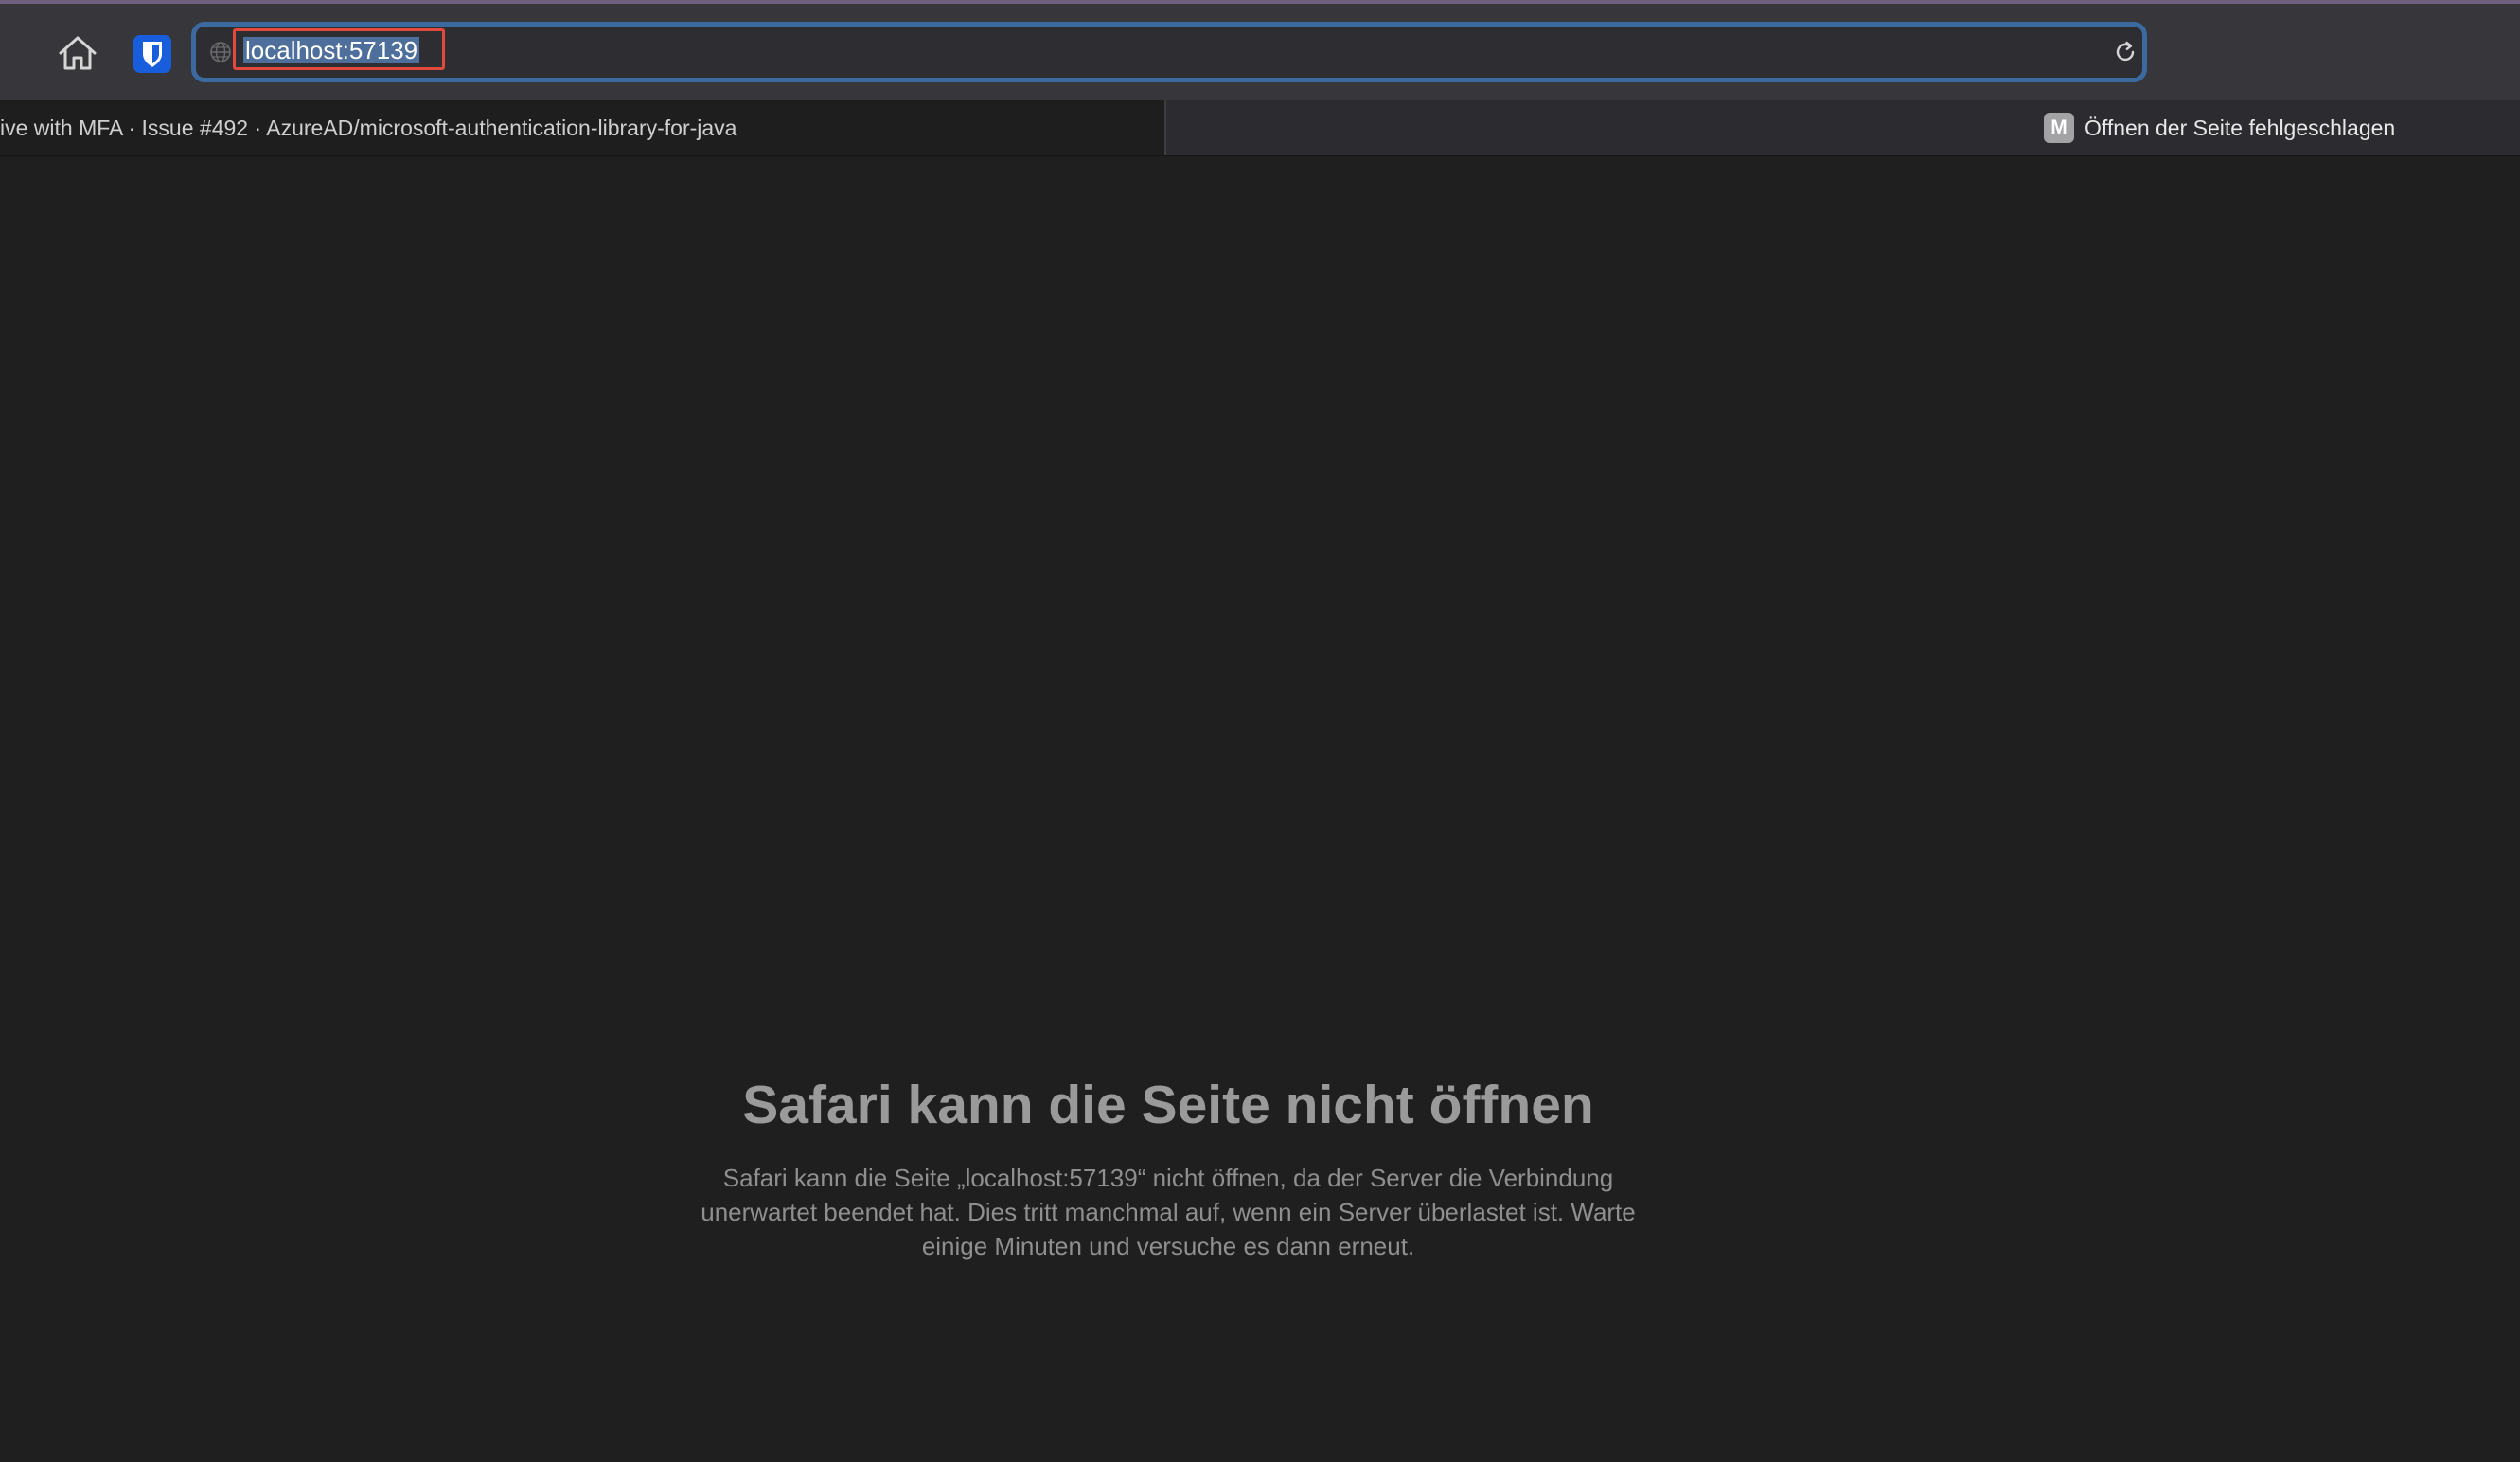 The image size is (2520, 1462). I want to click on url-input: localhost:57139, so click(331, 50).